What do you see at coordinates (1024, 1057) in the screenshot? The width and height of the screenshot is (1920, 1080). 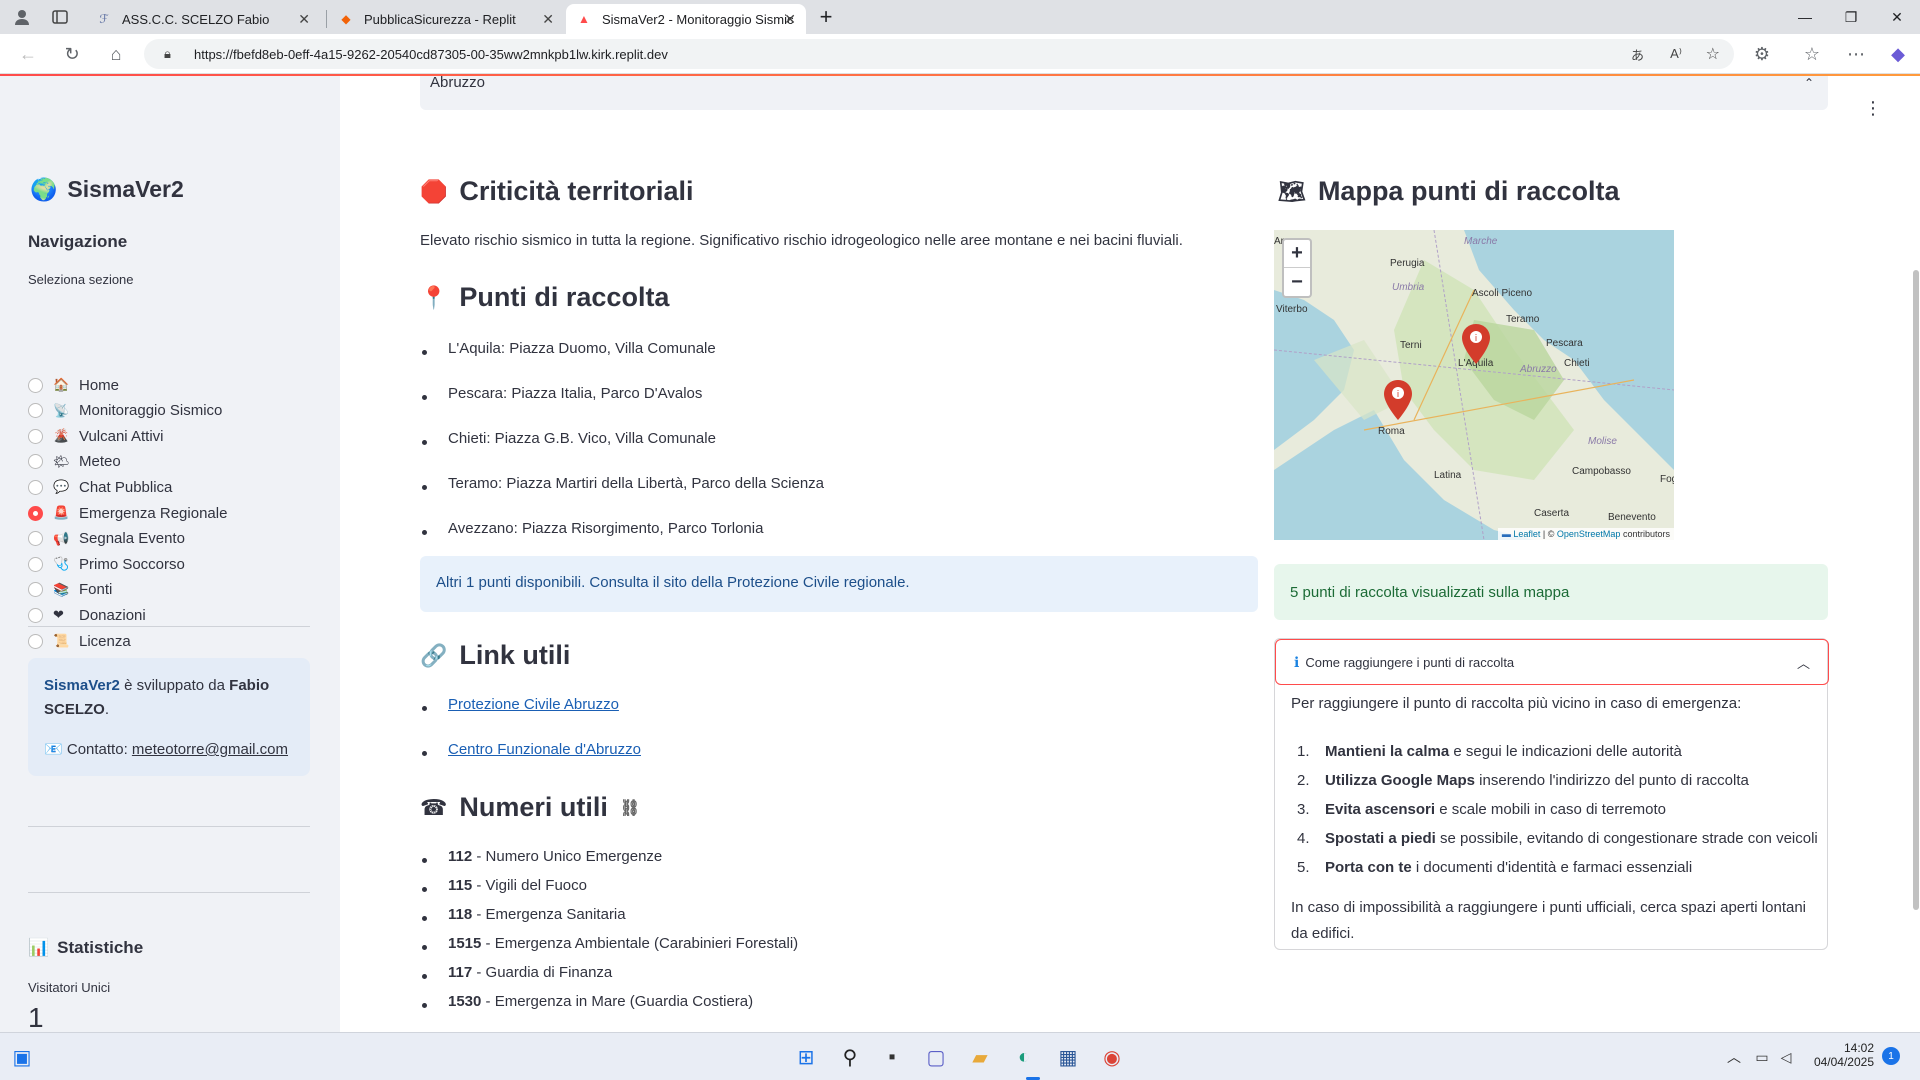 I see `edge-icon: ◐` at bounding box center [1024, 1057].